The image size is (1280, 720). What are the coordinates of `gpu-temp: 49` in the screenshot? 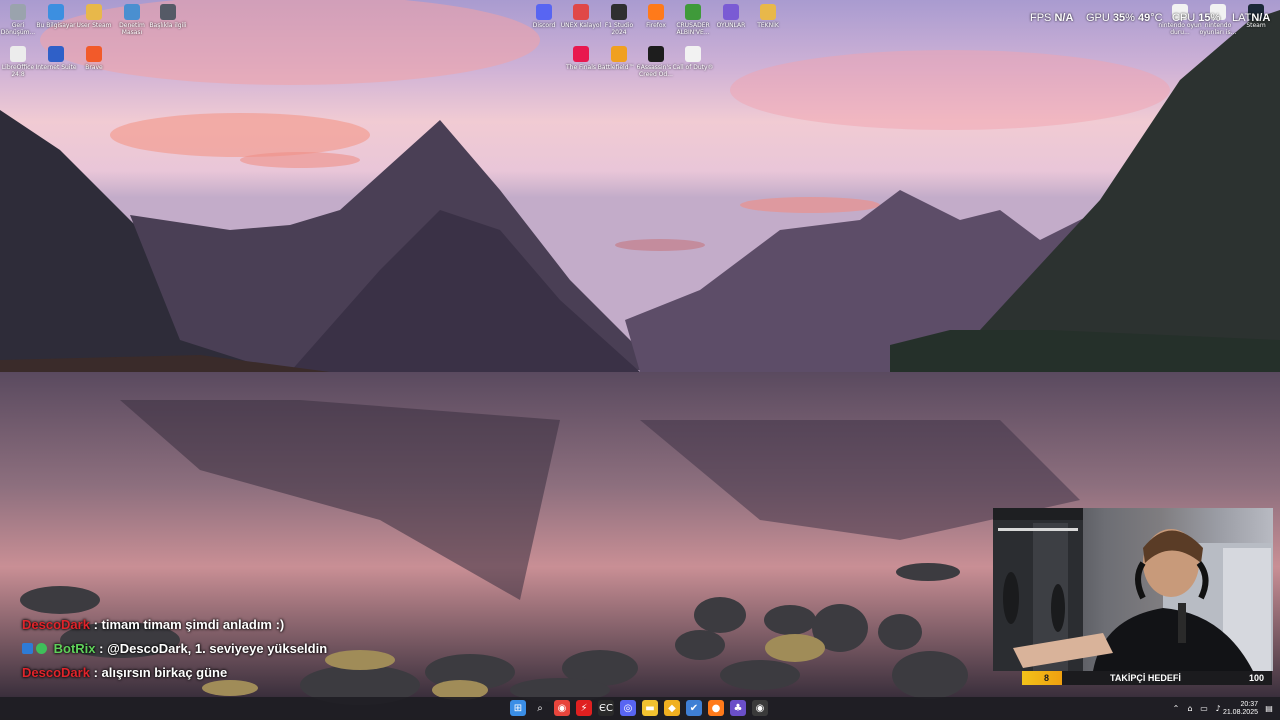 It's located at (1144, 18).